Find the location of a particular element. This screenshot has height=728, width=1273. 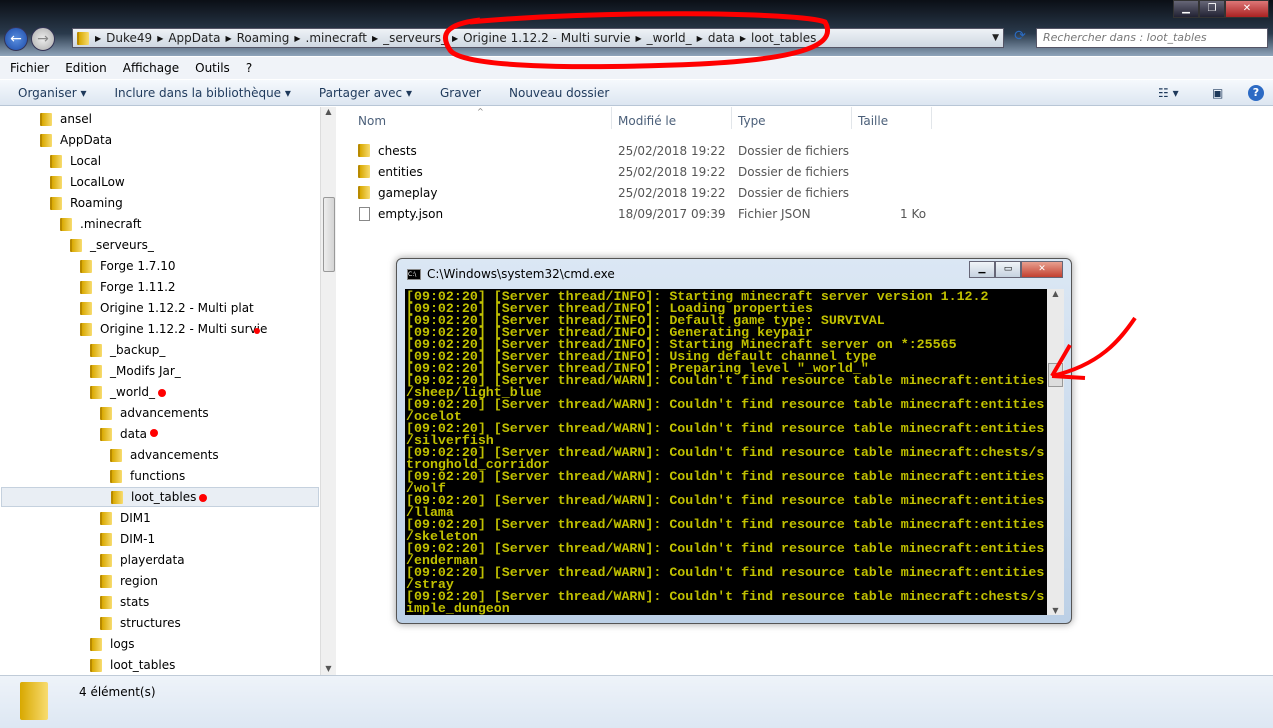

tree-item: _serveurs_ is located at coordinates (112, 245).